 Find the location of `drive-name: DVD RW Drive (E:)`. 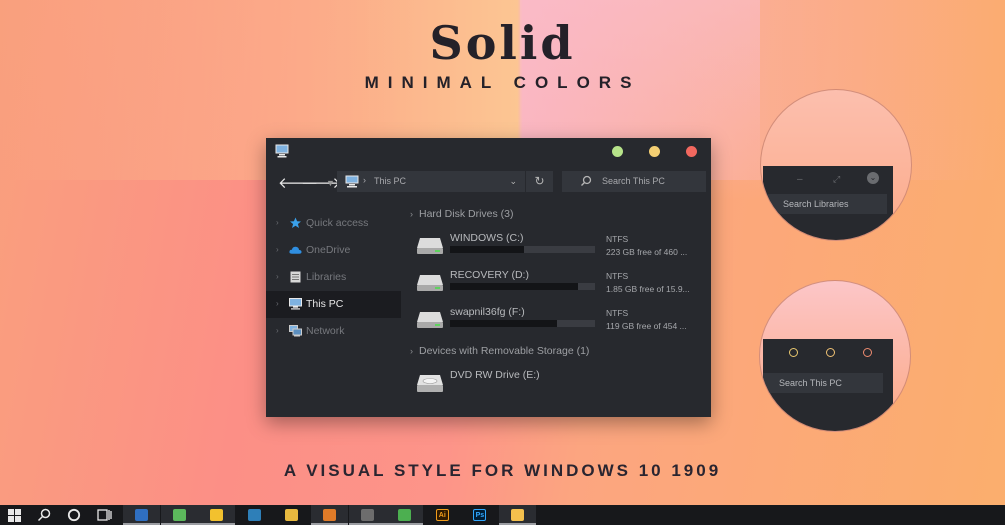

drive-name: DVD RW Drive (E:) is located at coordinates (495, 375).